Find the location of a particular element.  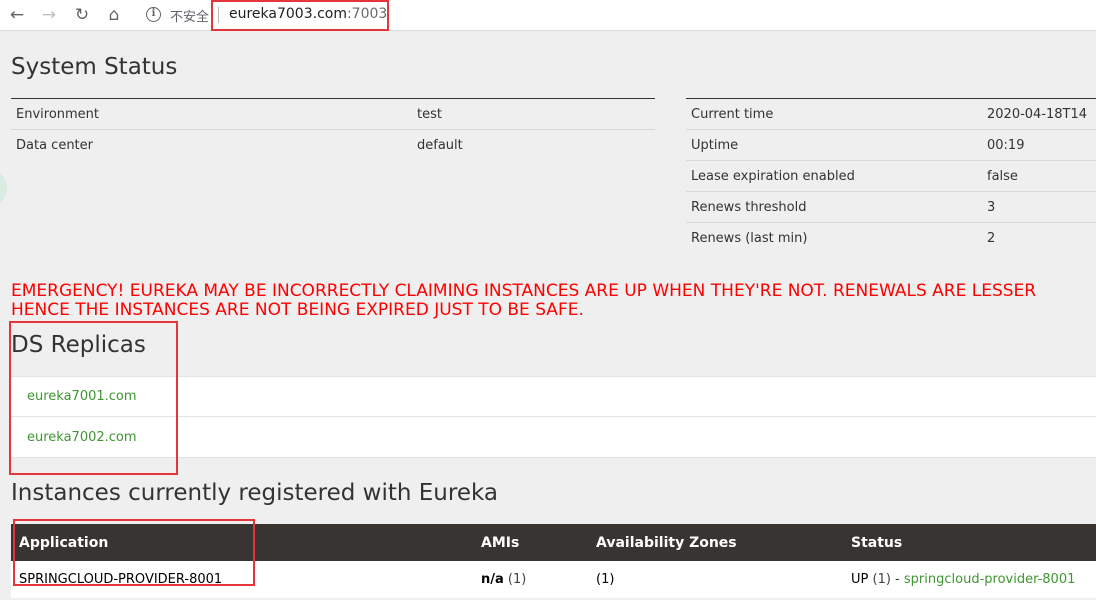

table-row: Lease expiration enabled false is located at coordinates (891, 176).